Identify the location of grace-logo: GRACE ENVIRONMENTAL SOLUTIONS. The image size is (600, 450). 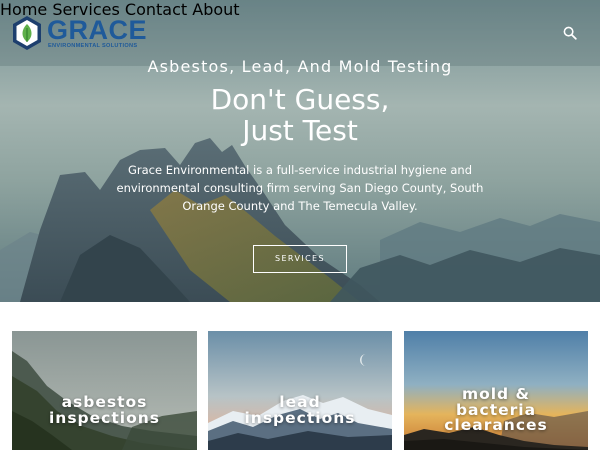
(79, 34).